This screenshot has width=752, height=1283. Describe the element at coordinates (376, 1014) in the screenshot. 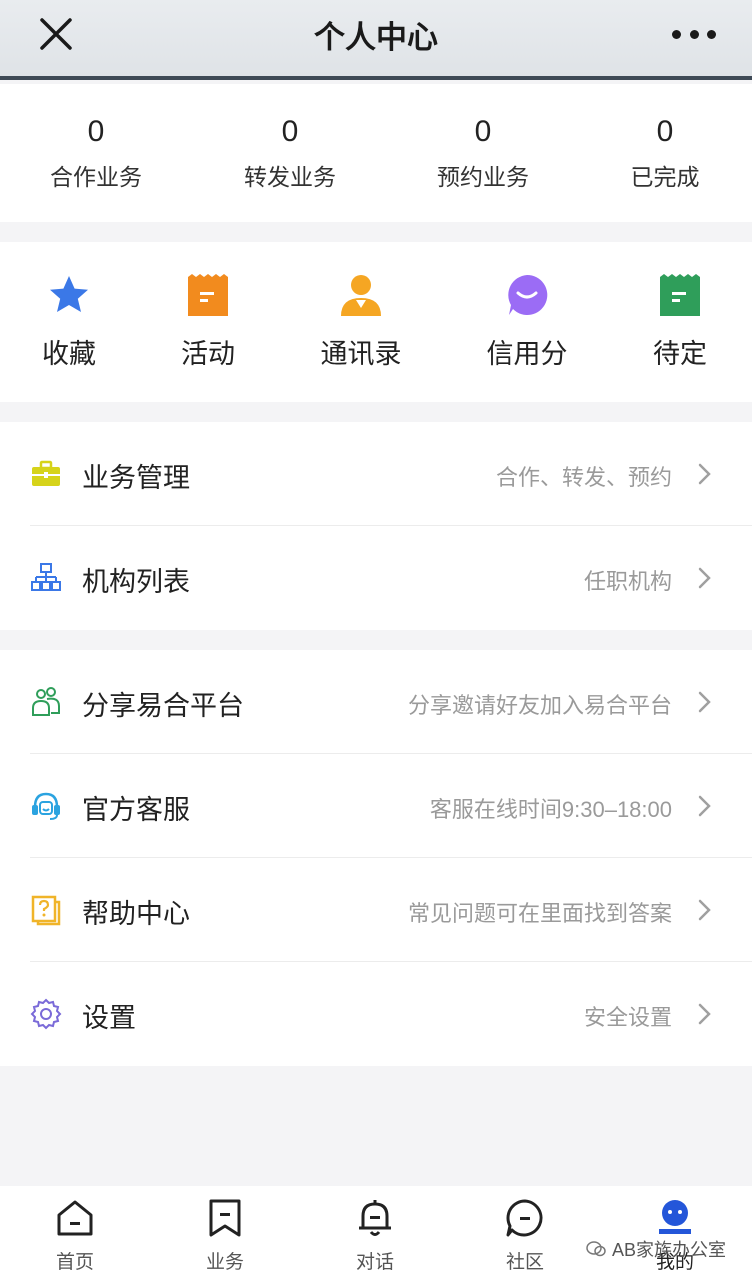

I see `menu-item-settings: 设置 安全设置` at that location.